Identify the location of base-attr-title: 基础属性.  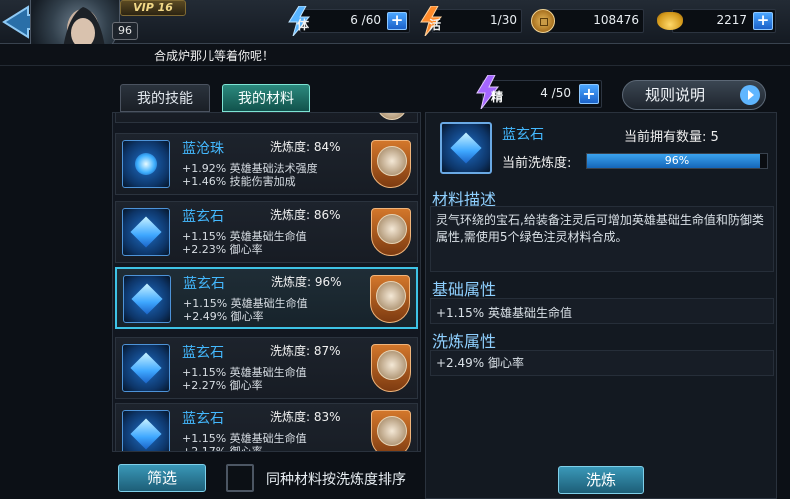
(464, 289).